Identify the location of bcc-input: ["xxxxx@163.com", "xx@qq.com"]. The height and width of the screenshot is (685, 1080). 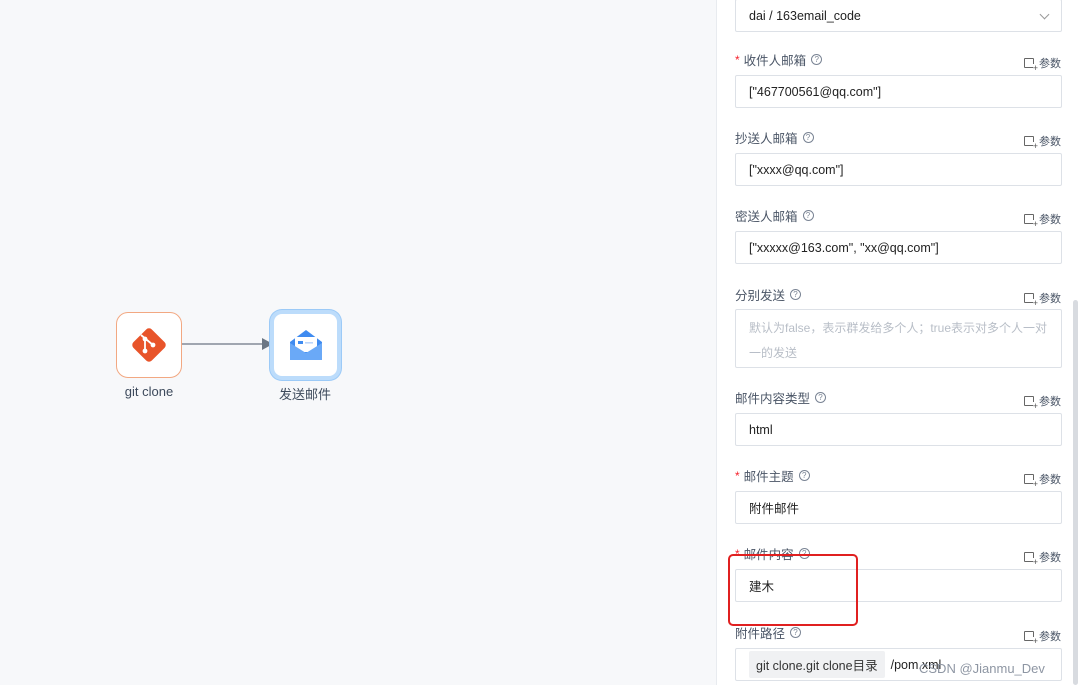
(898, 247).